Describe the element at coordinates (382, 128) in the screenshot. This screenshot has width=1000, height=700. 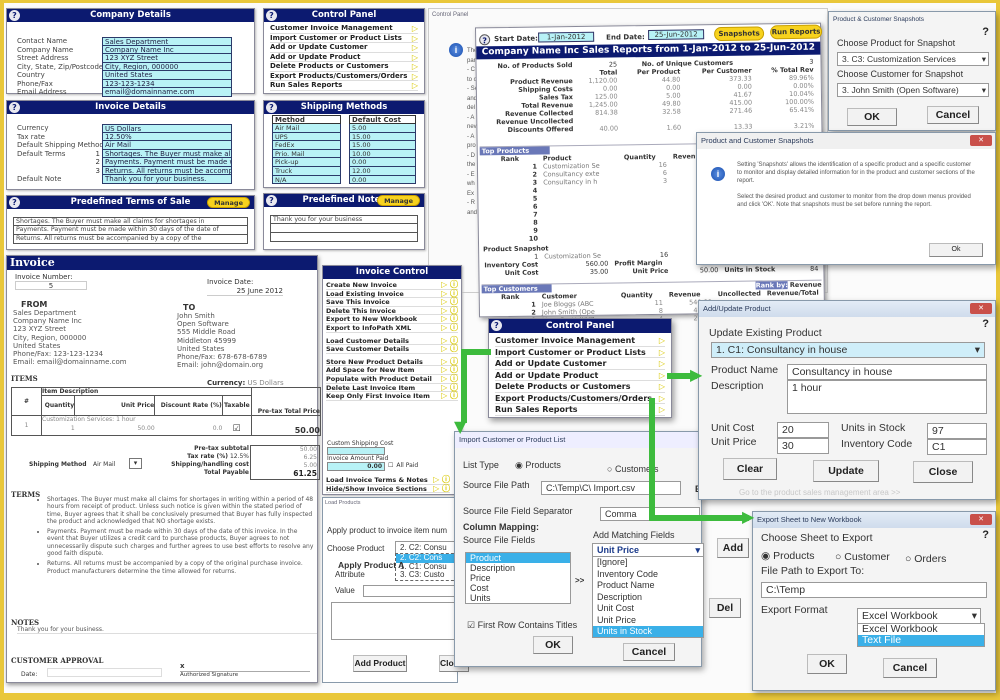
I see `list-cell: 5.00` at that location.